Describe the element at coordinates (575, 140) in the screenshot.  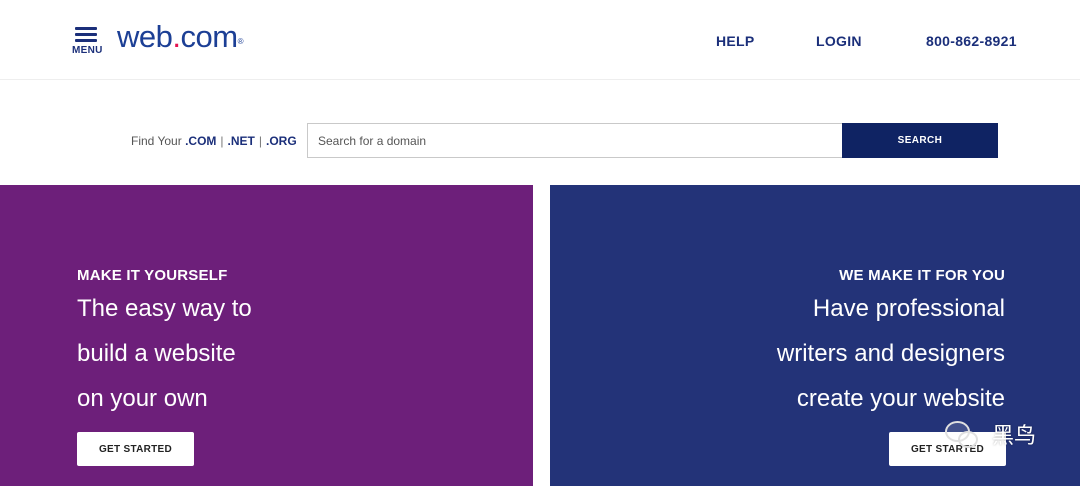
I see `domain-search-input` at that location.